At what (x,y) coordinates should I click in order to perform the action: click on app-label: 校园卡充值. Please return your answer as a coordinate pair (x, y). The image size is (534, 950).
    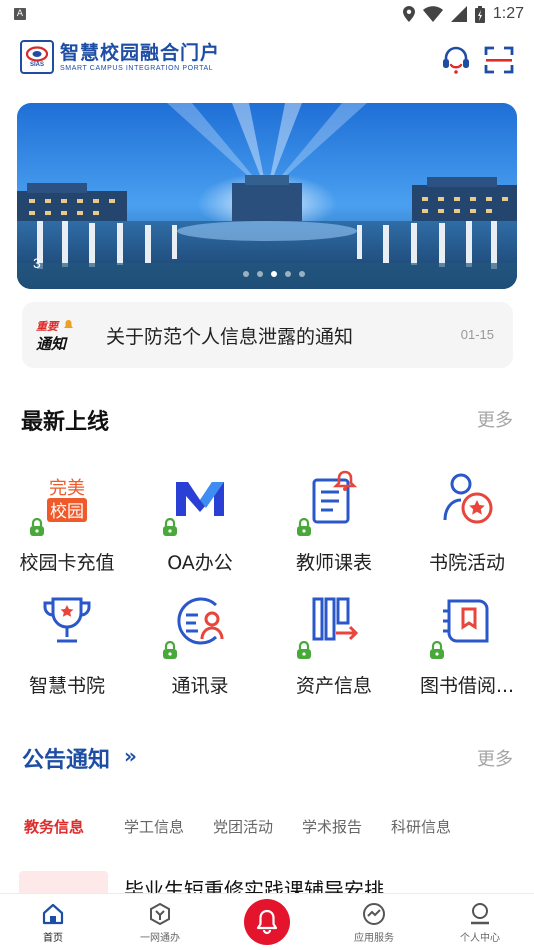
    Looking at the image, I should click on (67, 563).